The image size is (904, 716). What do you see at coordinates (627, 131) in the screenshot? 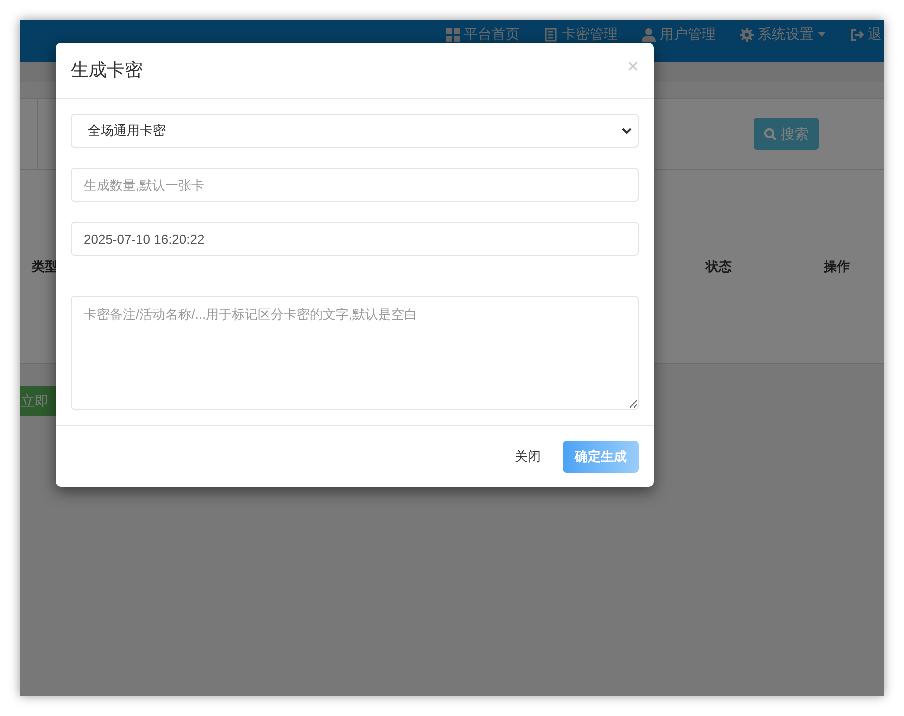
I see `chevron-icon` at bounding box center [627, 131].